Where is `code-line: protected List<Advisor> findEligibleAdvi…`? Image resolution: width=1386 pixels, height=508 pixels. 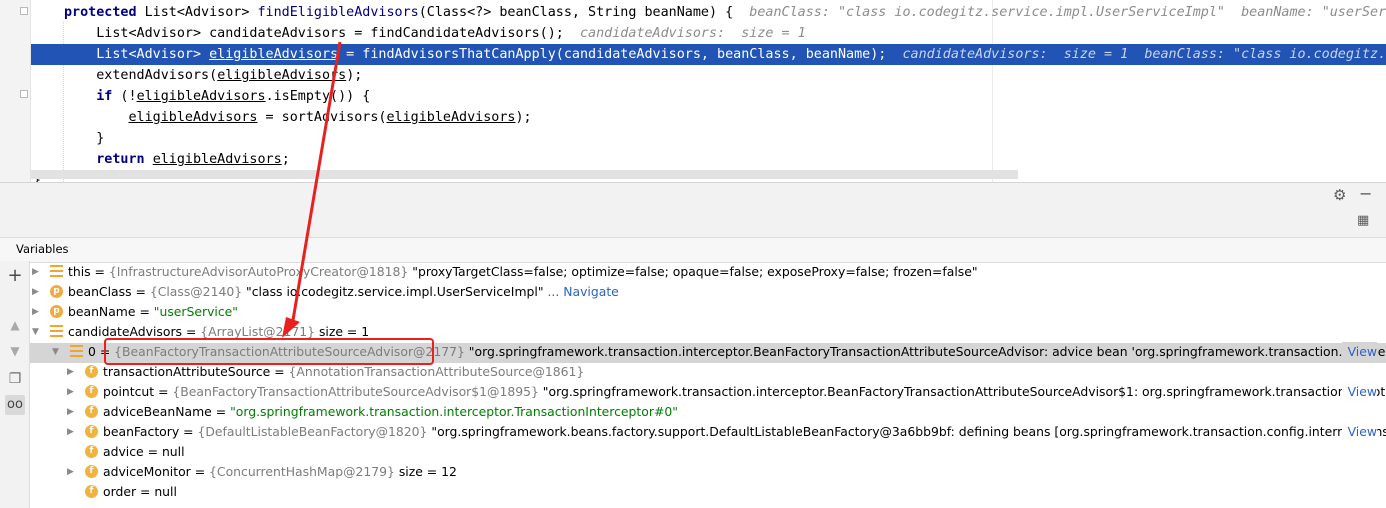 code-line: protected List<Advisor> findEligibleAdvi… is located at coordinates (708, 12).